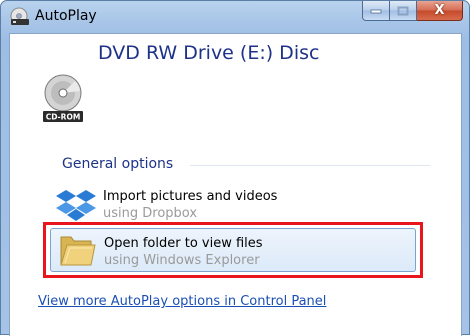 This screenshot has width=470, height=336. I want to click on cd-rom-label: CD-ROM, so click(63, 117).